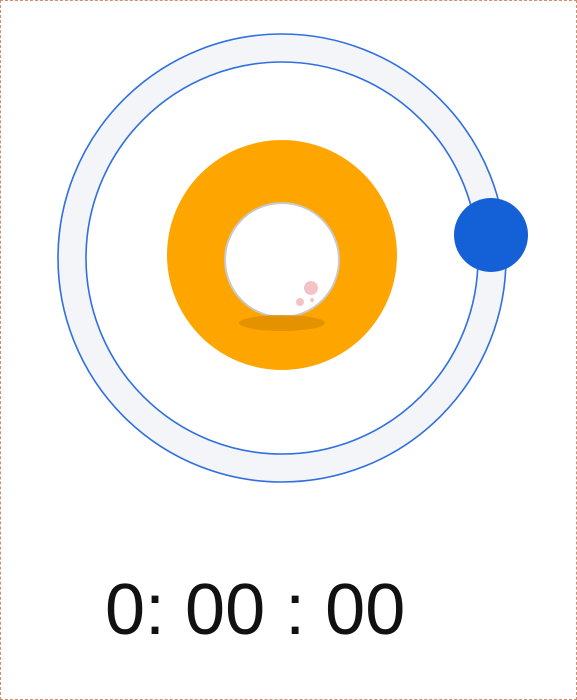 Image resolution: width=577 pixels, height=700 pixels. I want to click on bubble-small, so click(300, 302).